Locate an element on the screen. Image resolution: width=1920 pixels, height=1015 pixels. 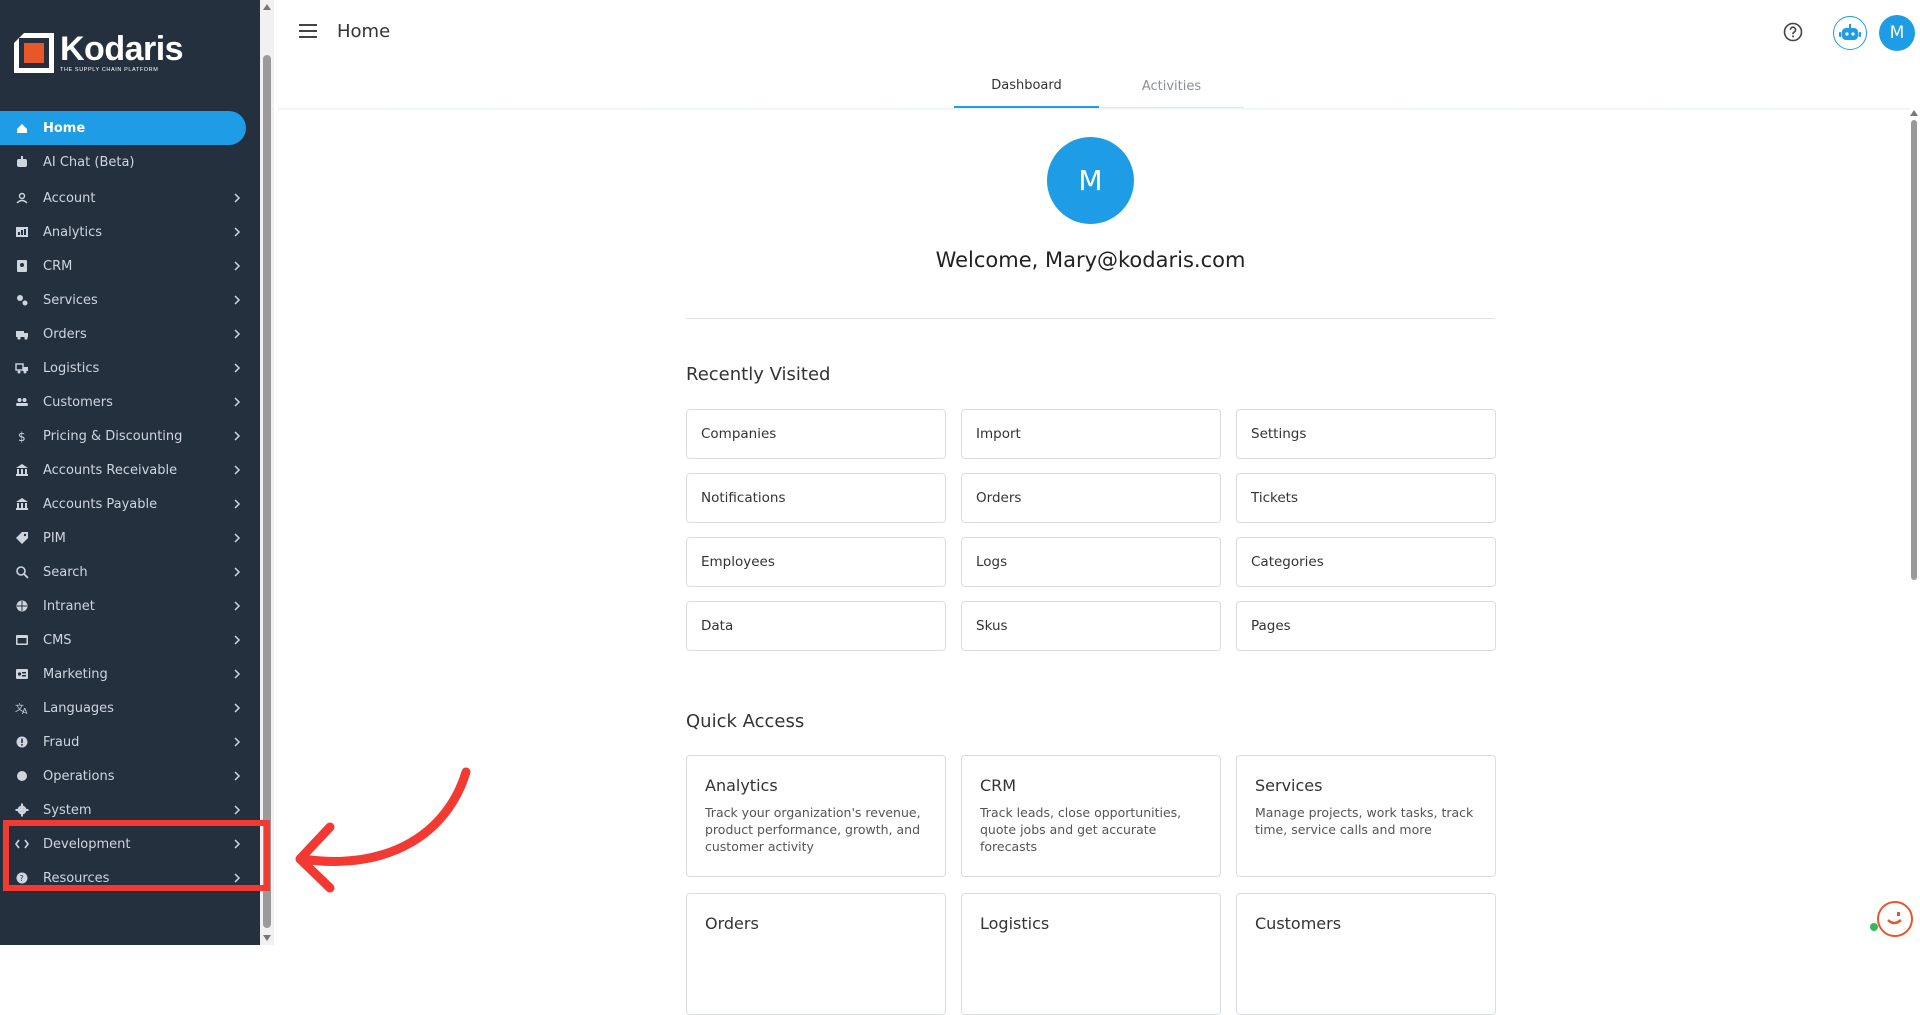
quick-access-card-orders: Orders is located at coordinates (816, 954).